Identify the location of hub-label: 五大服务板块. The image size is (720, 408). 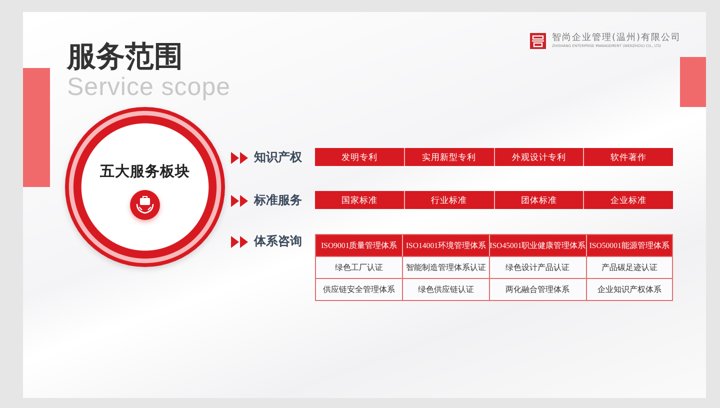
(145, 171).